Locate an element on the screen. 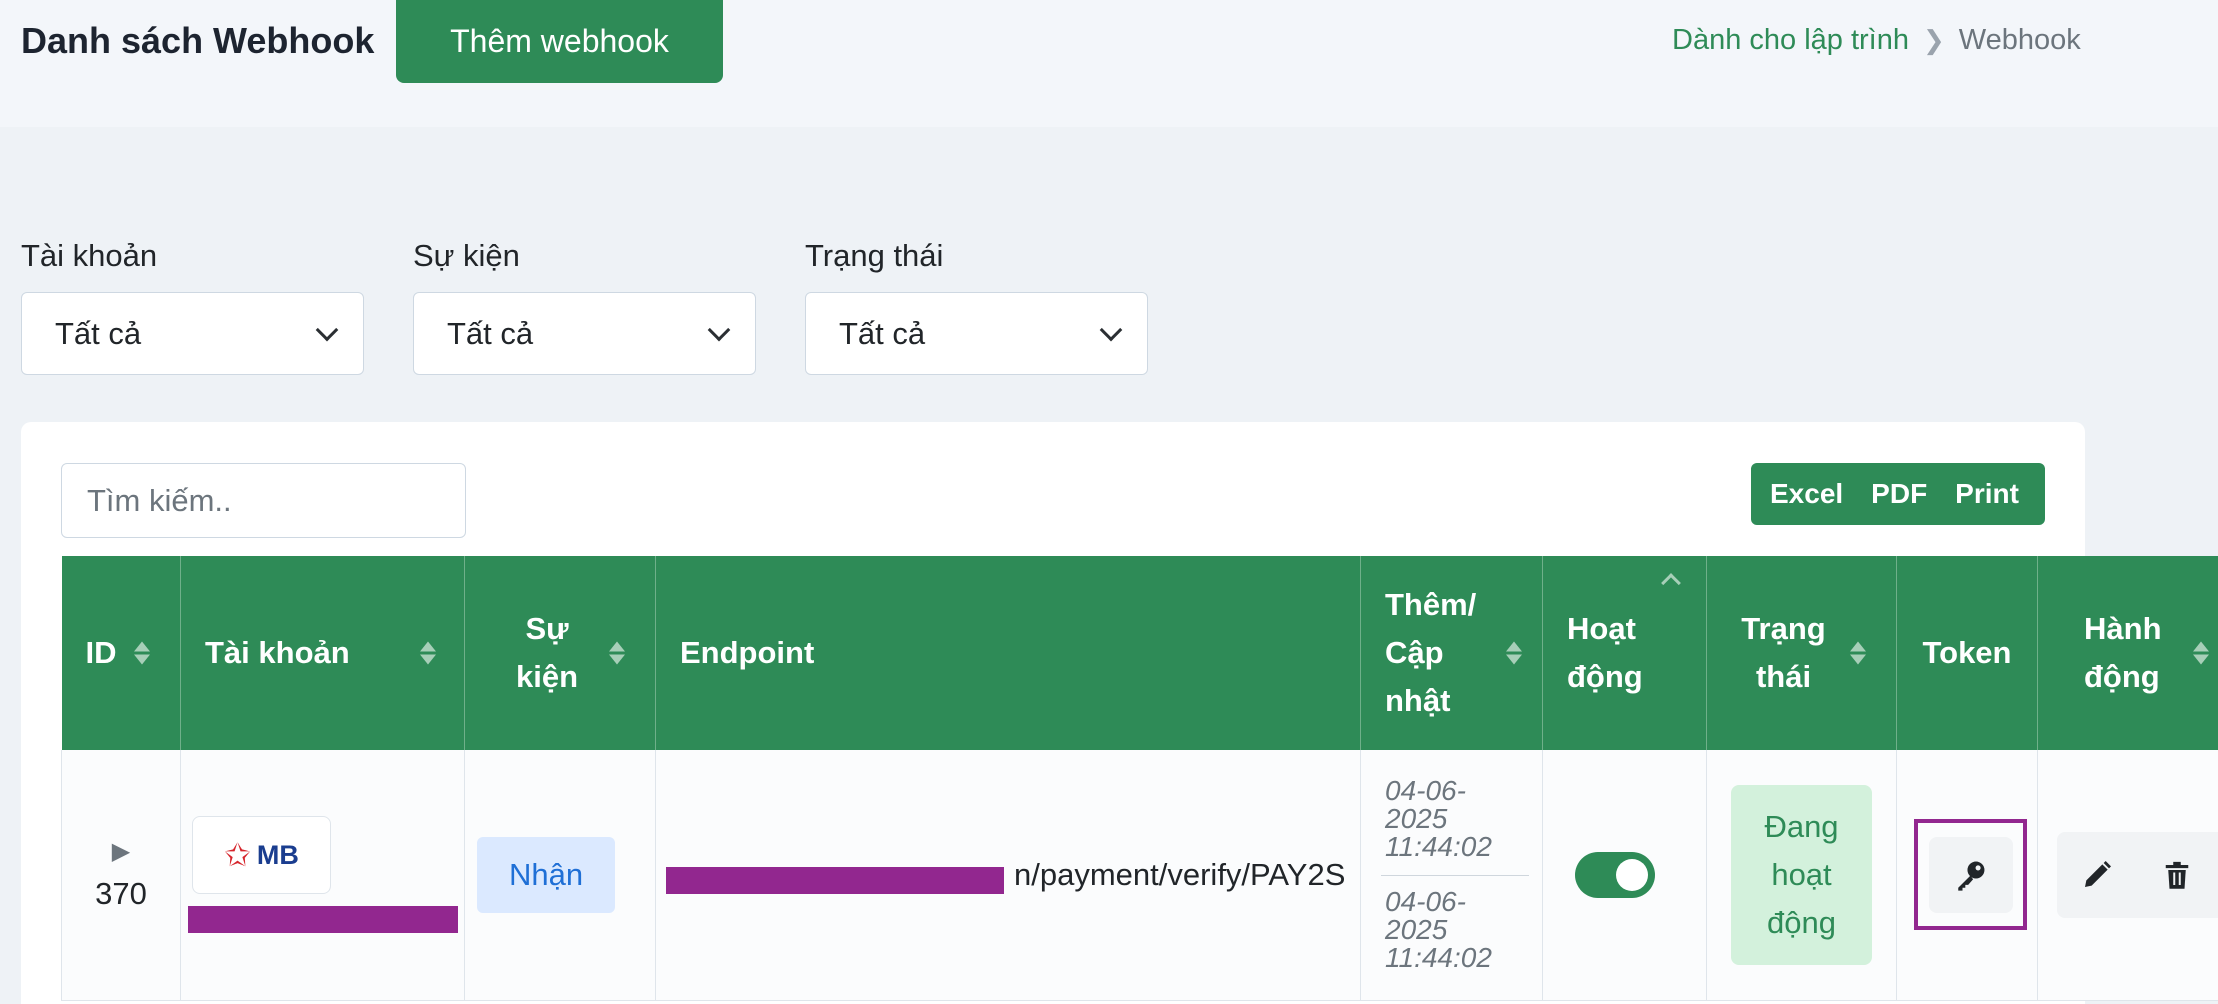  active-toggle is located at coordinates (1615, 874).